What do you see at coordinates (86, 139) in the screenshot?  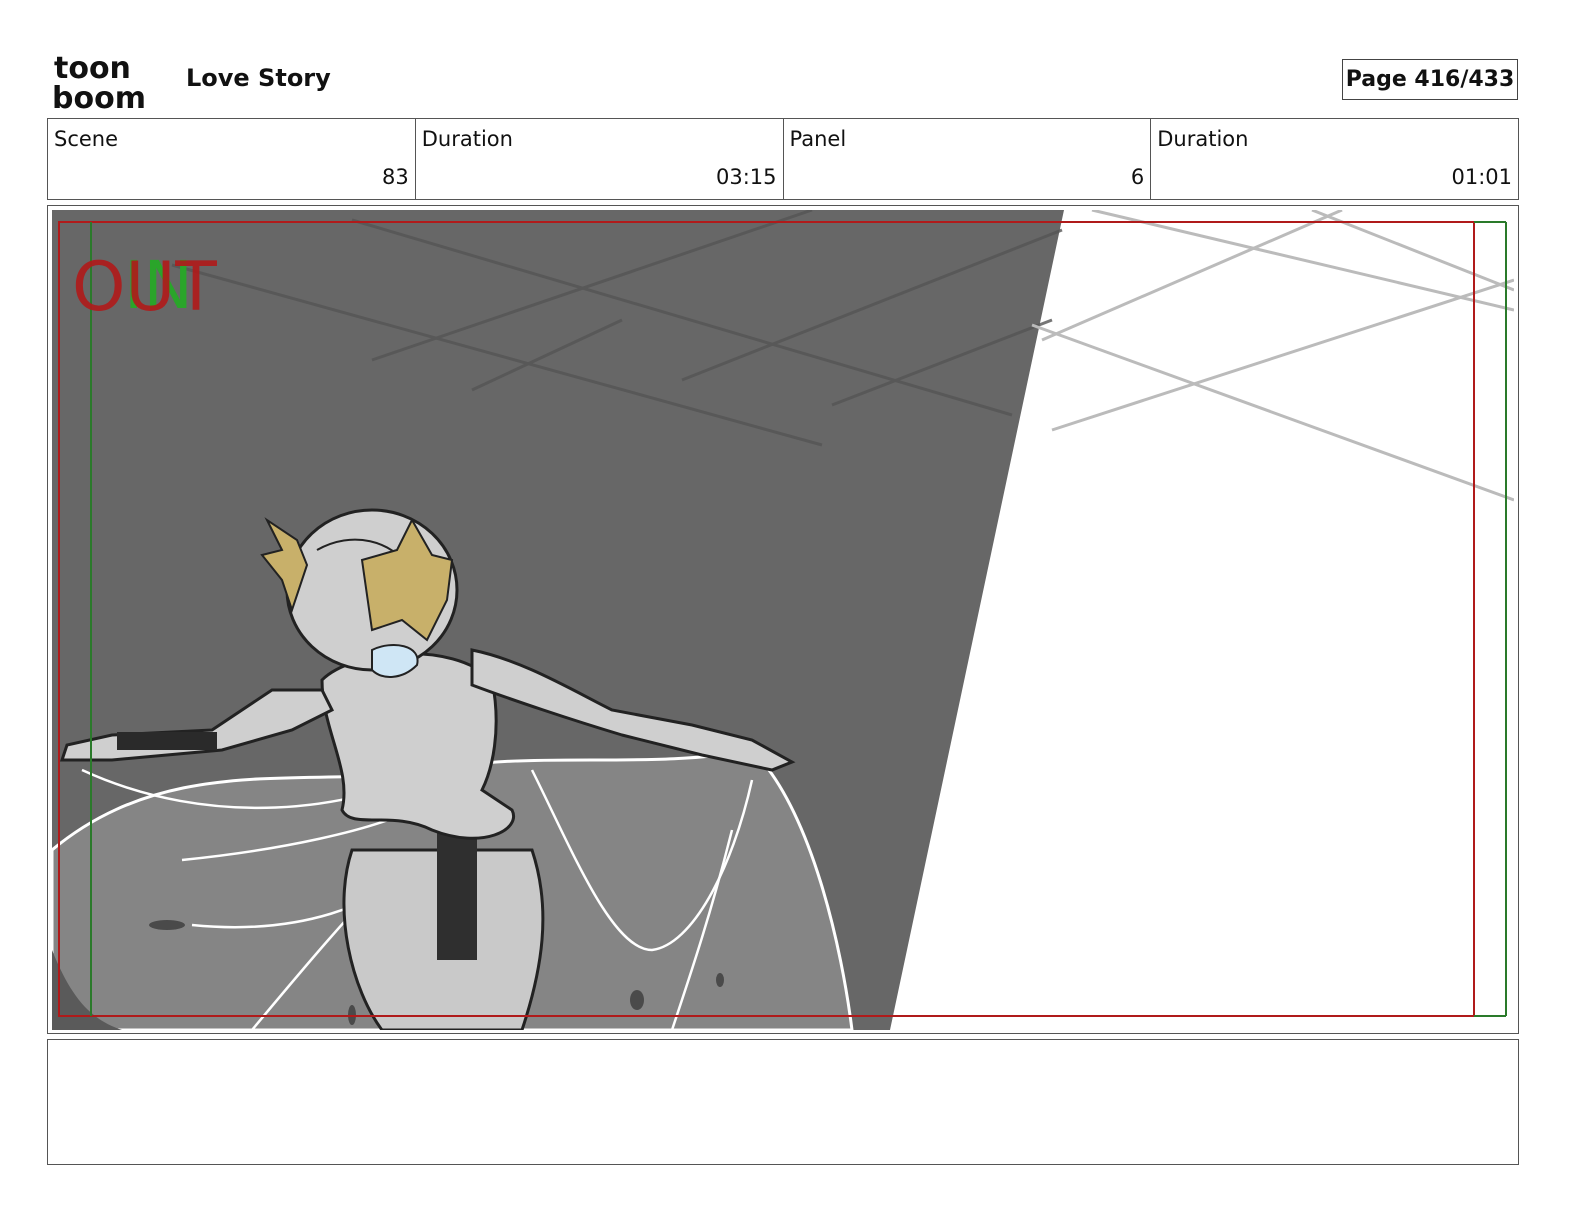 I see `scene-label: Scene` at bounding box center [86, 139].